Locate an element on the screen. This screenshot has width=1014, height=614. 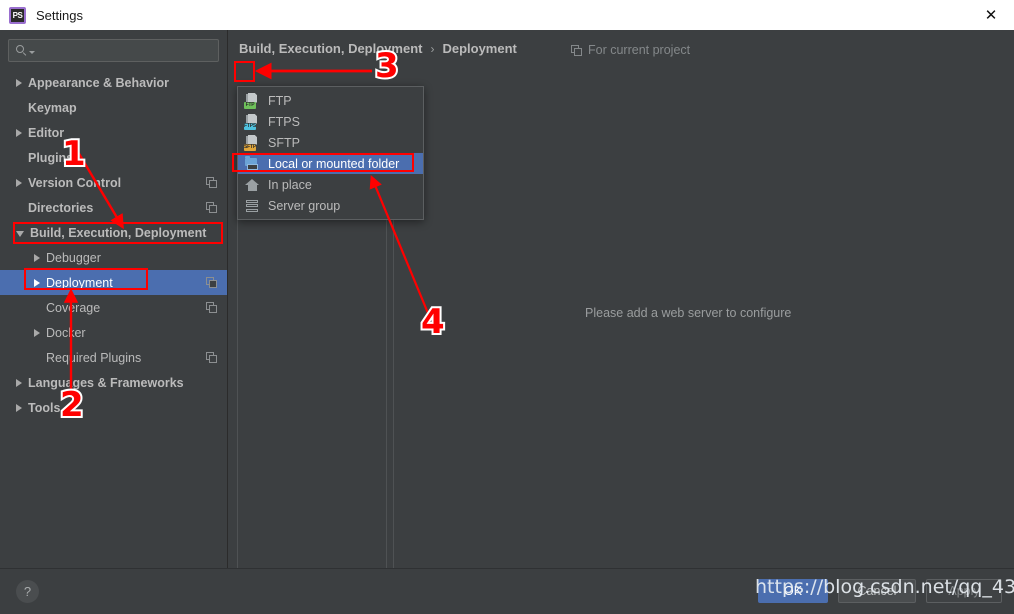
menu-item-label: In place is located at coordinates (290, 184).